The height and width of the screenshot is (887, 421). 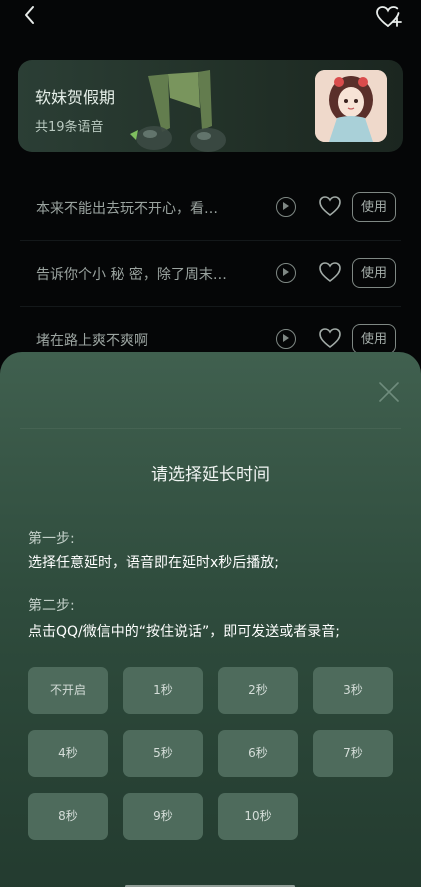 What do you see at coordinates (210, 475) in the screenshot?
I see `sheet-title: 请选择延长时间` at bounding box center [210, 475].